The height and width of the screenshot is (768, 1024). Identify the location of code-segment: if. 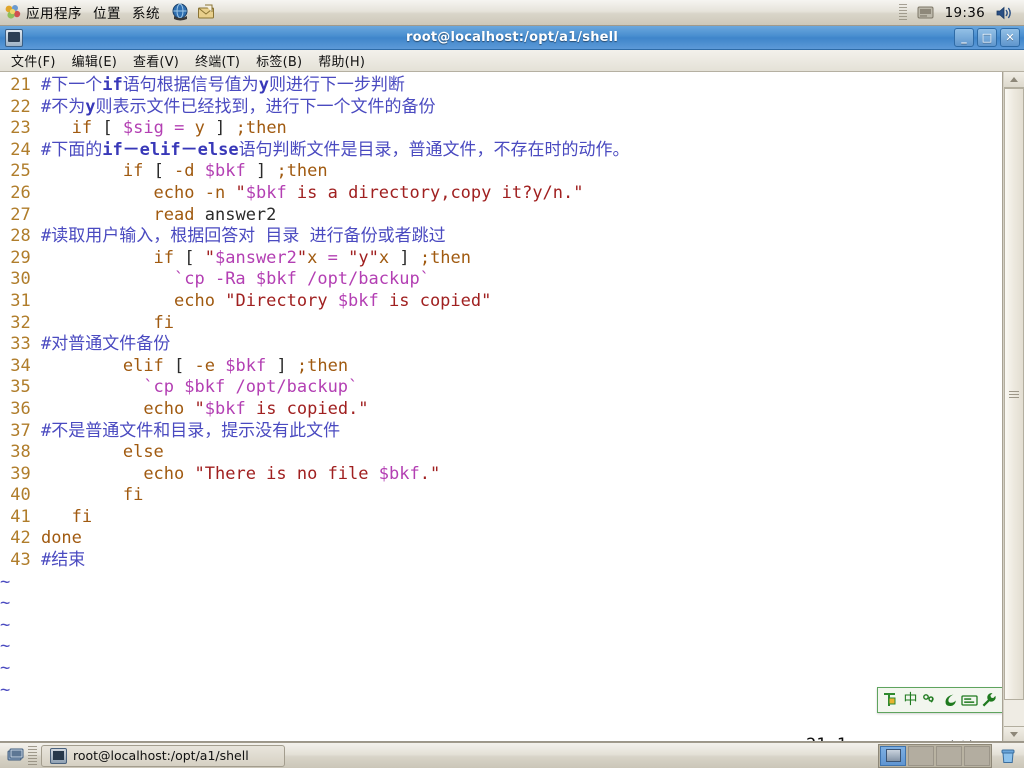
(164, 257).